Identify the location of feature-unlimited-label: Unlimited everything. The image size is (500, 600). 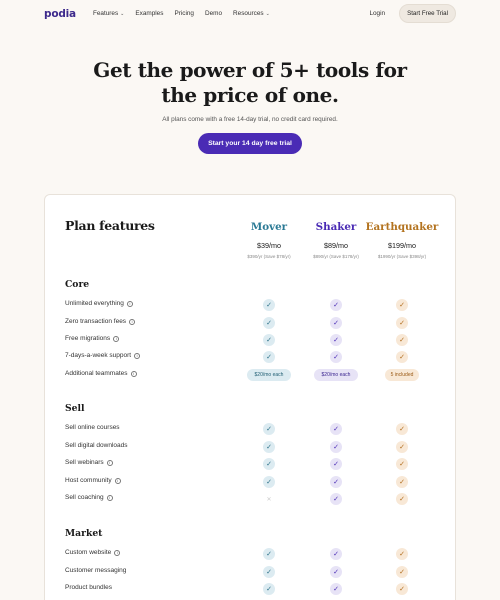
(94, 303).